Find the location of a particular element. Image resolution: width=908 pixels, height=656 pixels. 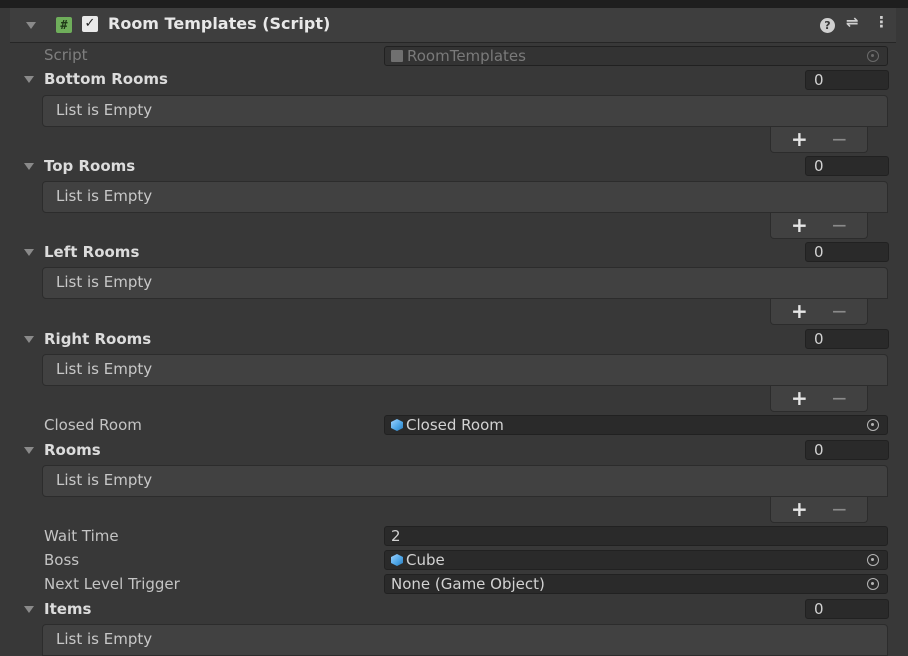

rooms-foldout-icon is located at coordinates (29, 450).